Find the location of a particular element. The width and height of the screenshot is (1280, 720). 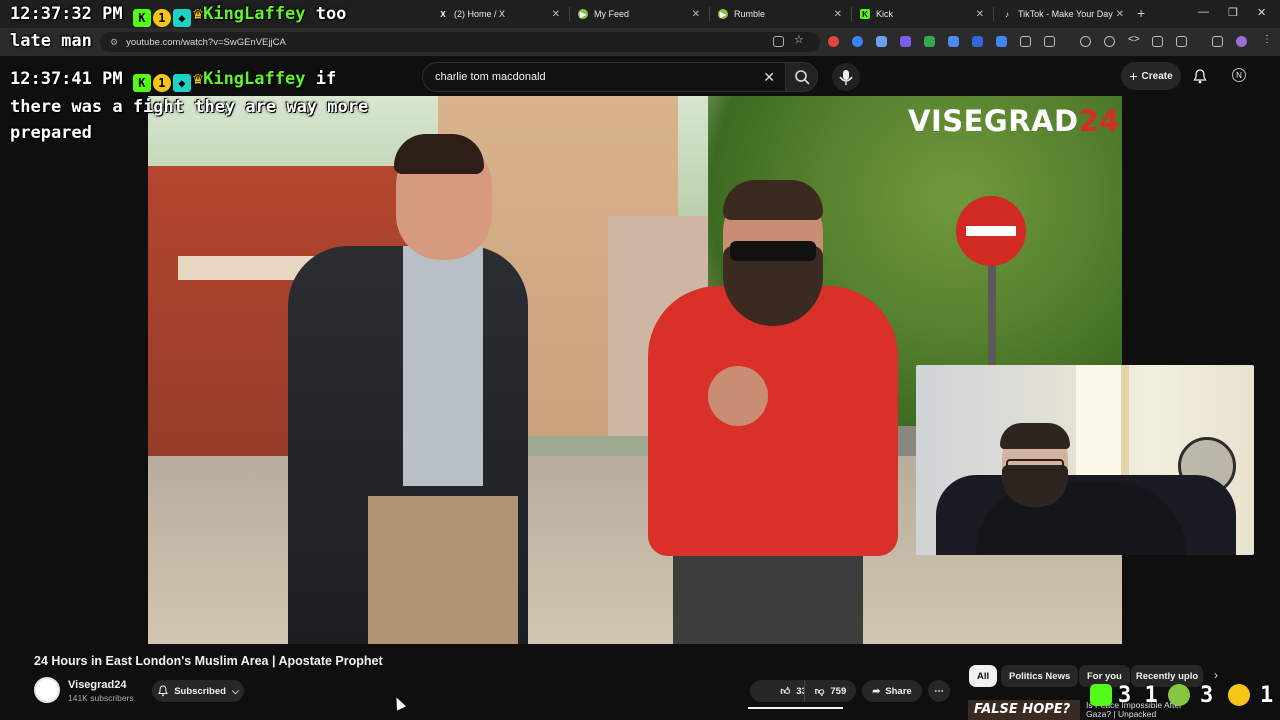

other-viewer-count: 1 is located at coordinates (1267, 695).